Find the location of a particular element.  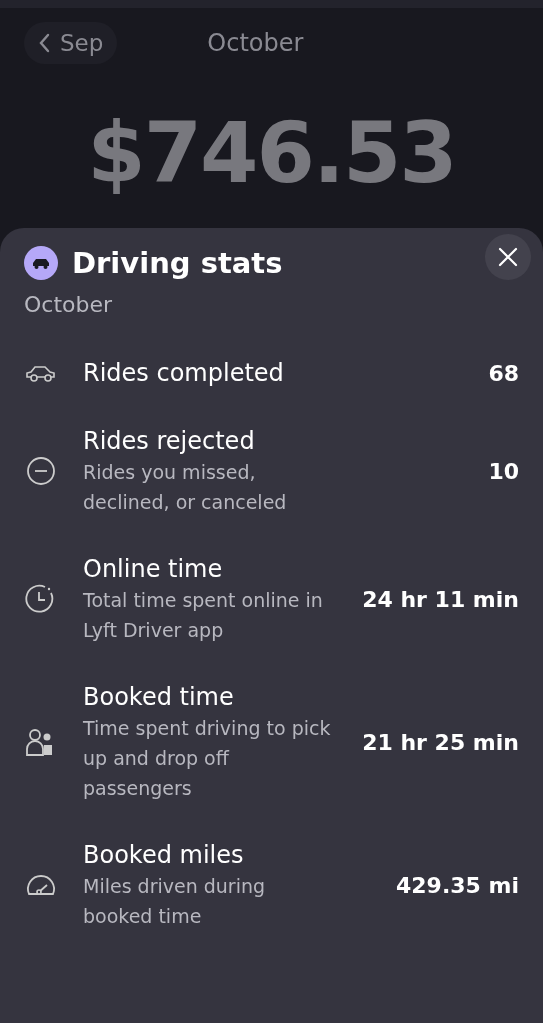

stat-description: Time spent driving to pick up and drop off passengers is located at coordinates (207, 758).